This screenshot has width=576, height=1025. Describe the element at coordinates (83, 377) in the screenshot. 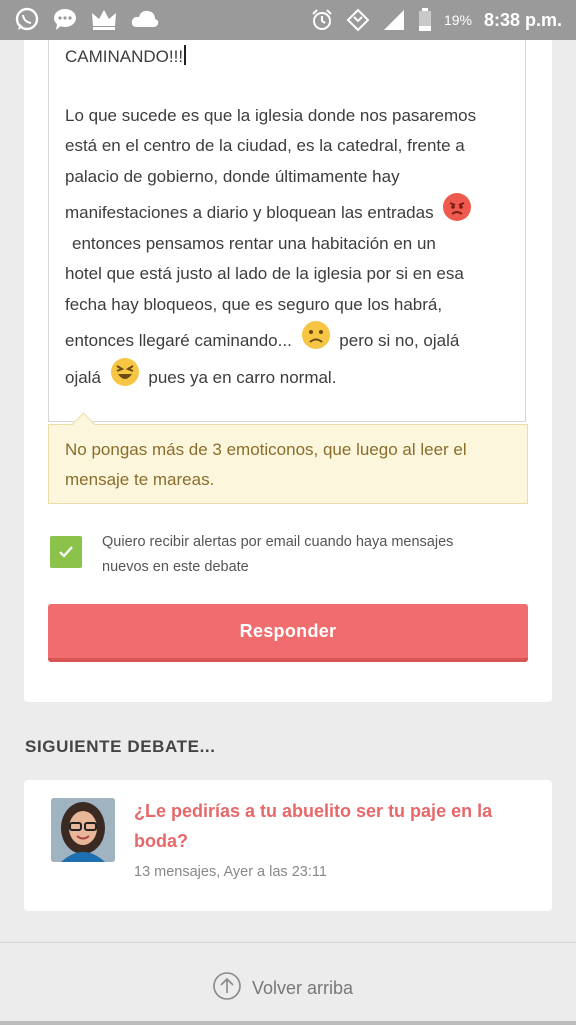

I see `reply-line: ojalá` at that location.